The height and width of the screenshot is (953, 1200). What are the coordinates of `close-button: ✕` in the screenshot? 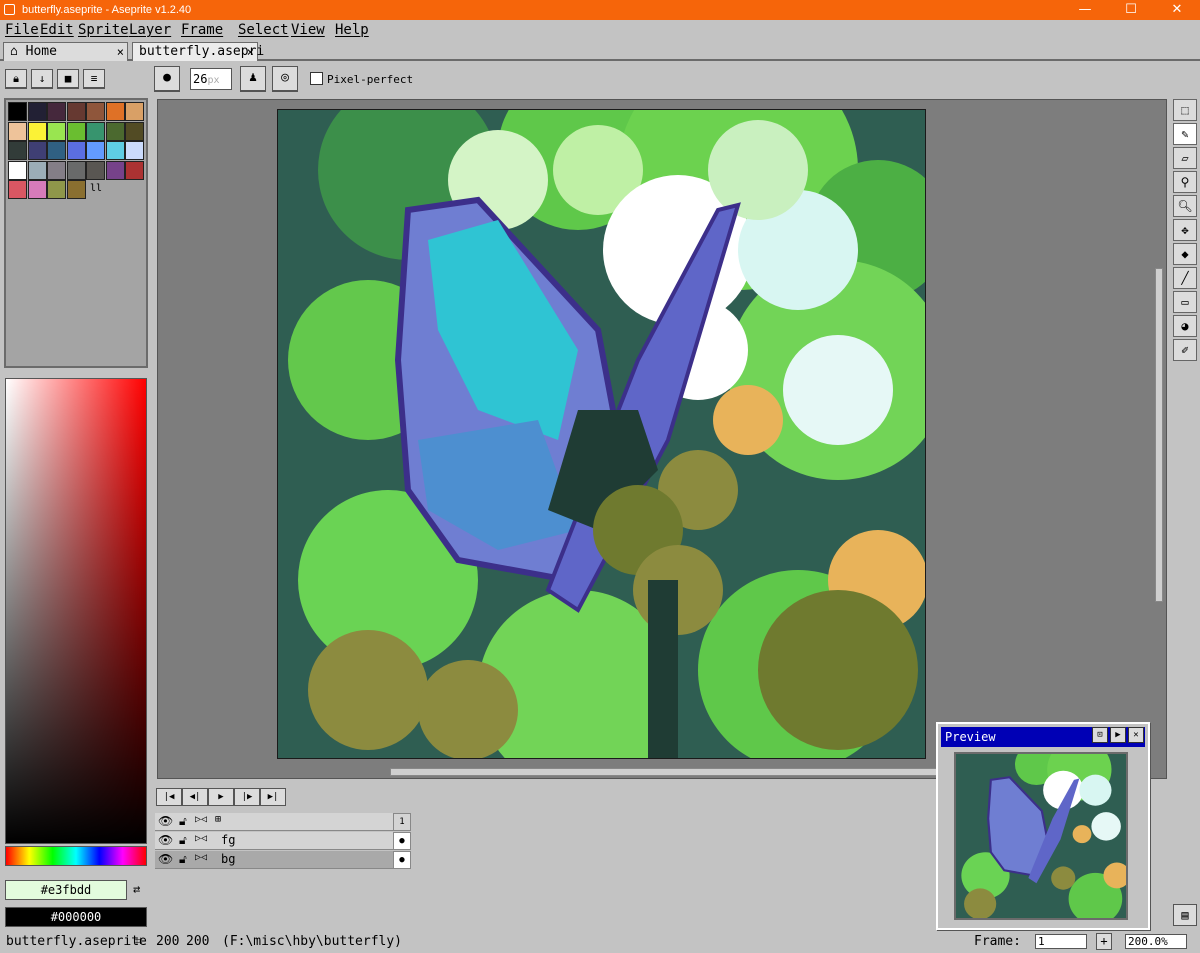 It's located at (1177, 10).